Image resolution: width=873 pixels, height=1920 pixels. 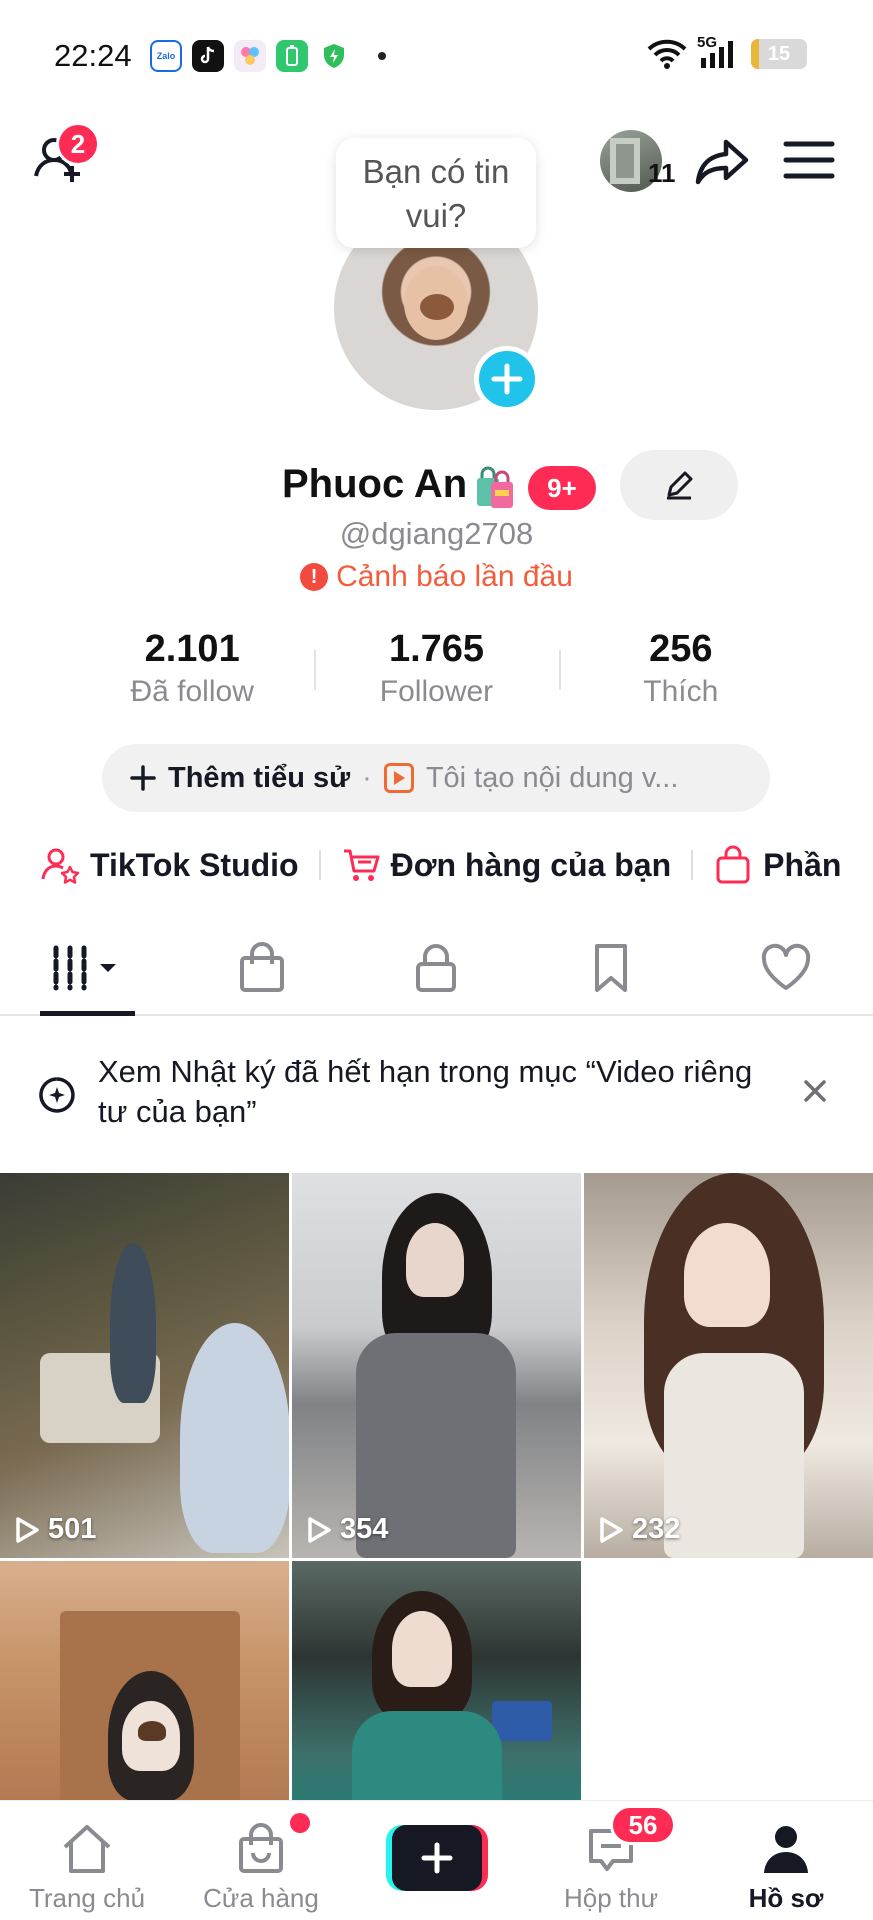 I want to click on tab-shop, so click(x=262, y=972).